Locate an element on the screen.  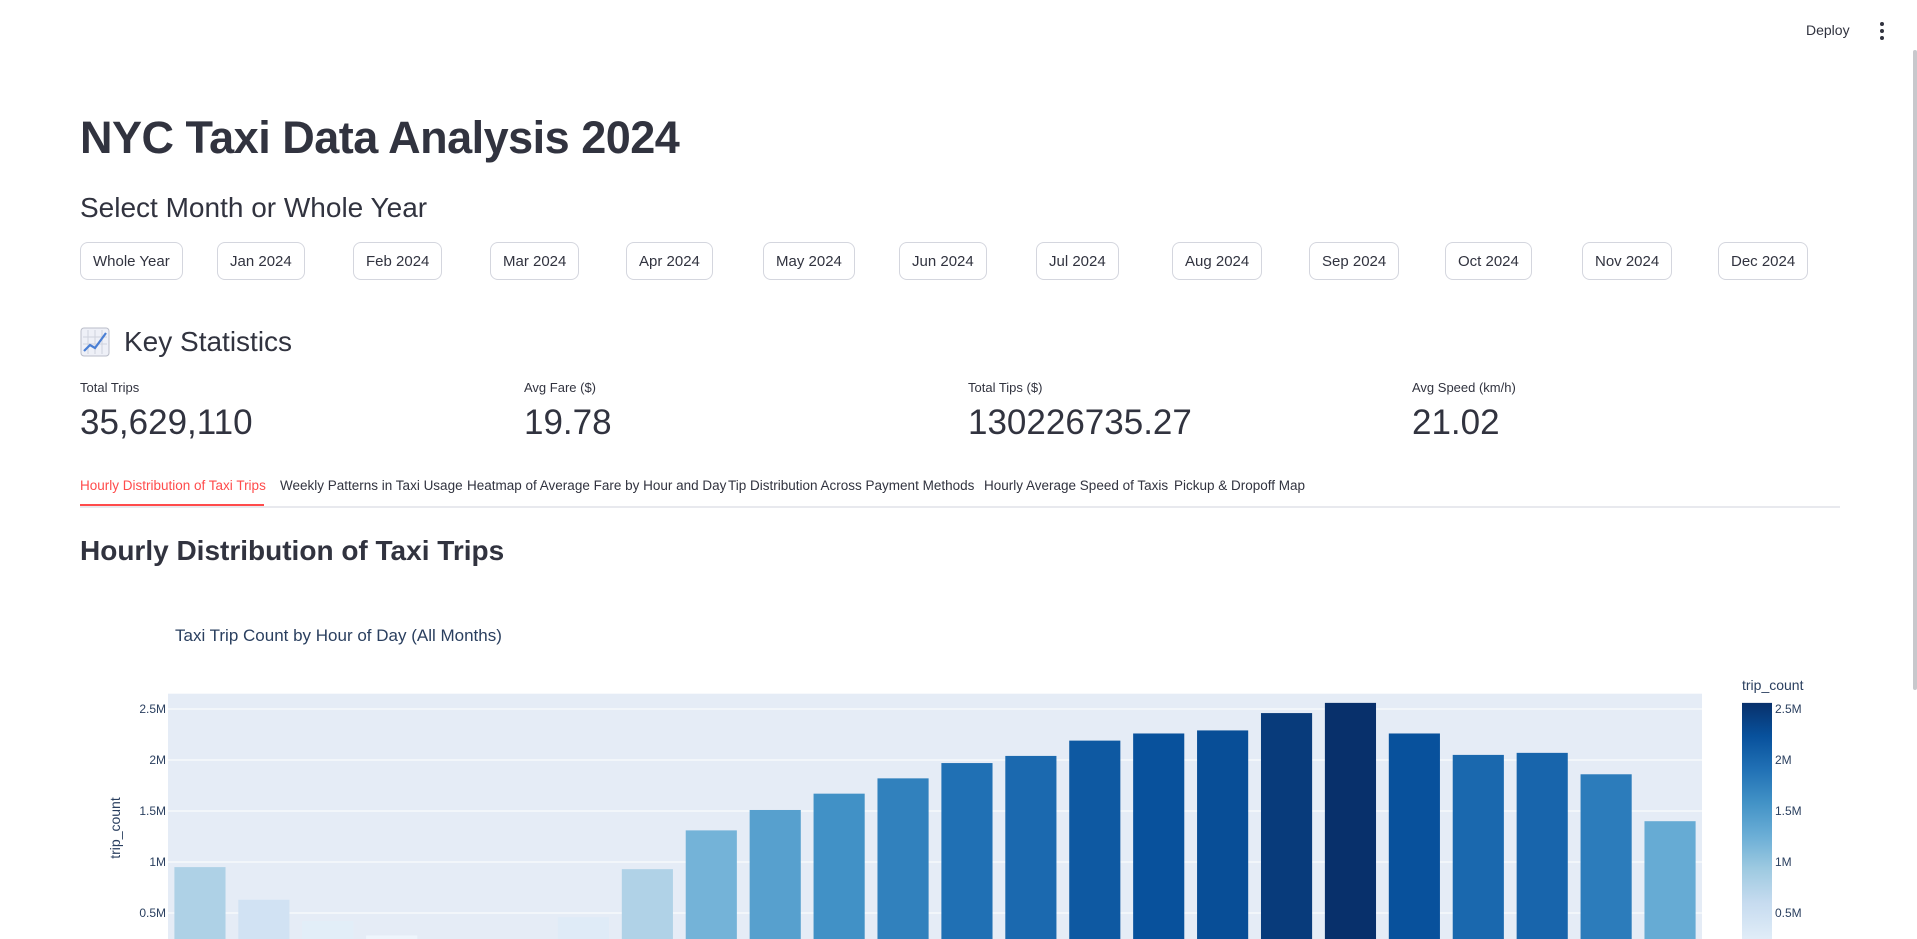
metric-value: 130226735.27 is located at coordinates (1080, 422).